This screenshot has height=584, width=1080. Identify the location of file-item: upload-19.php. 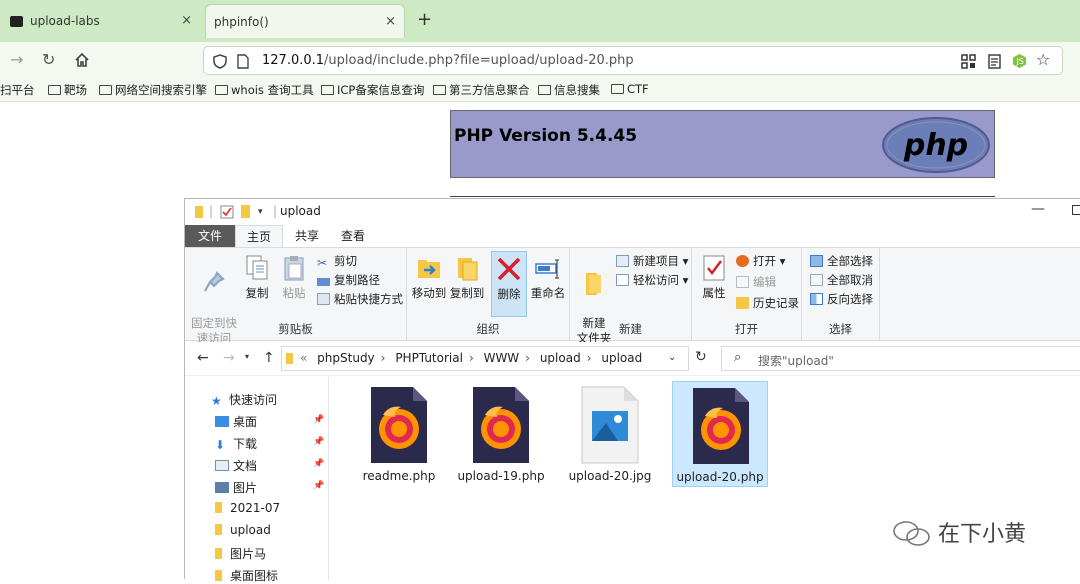
(501, 434).